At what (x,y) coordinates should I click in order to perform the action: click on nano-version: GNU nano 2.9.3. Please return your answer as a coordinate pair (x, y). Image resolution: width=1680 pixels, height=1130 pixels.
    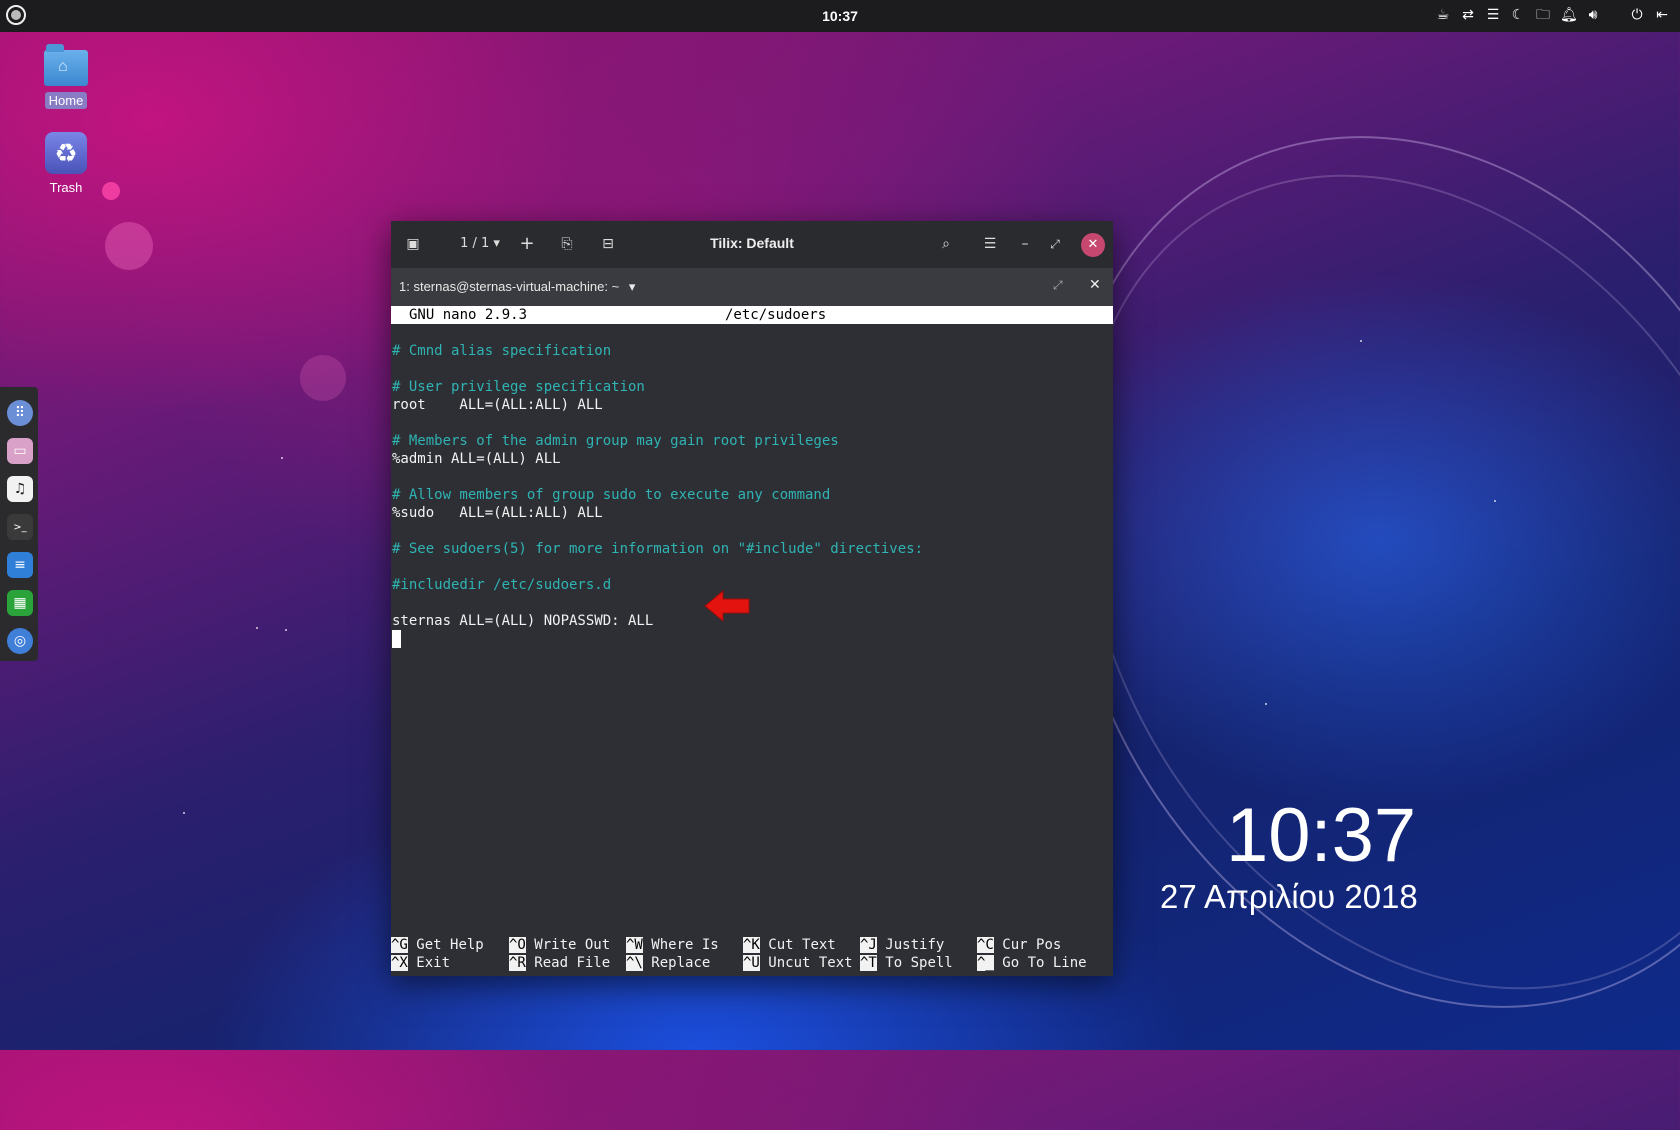
    Looking at the image, I should click on (468, 315).